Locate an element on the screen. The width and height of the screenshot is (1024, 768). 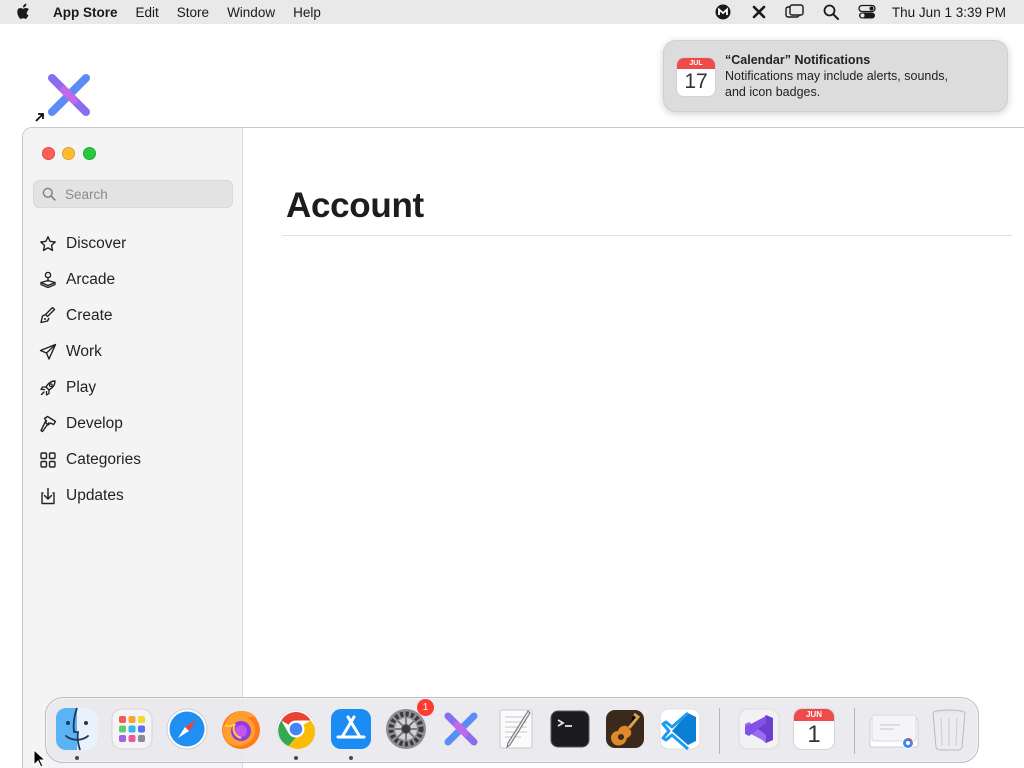
notification-body-line-2: and icon badges. is located at coordinates (773, 92).